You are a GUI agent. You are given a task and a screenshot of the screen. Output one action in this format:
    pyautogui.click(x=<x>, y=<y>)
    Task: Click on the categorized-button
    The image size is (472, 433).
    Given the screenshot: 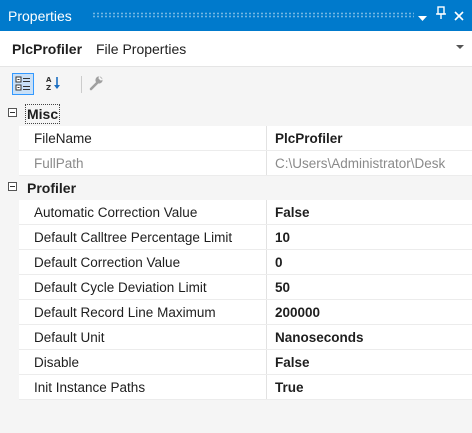 What is the action you would take?
    pyautogui.click(x=23, y=84)
    